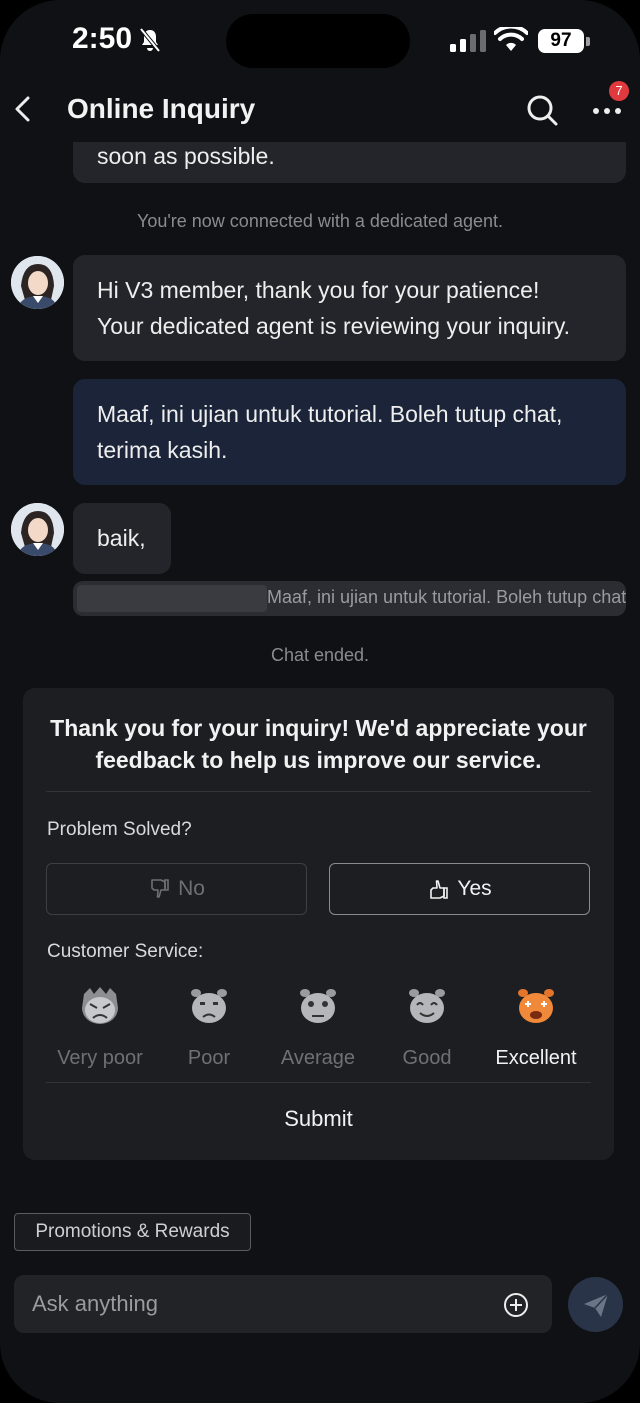 The image size is (640, 1403). I want to click on customer-service-label: Customer Service:, so click(125, 951).